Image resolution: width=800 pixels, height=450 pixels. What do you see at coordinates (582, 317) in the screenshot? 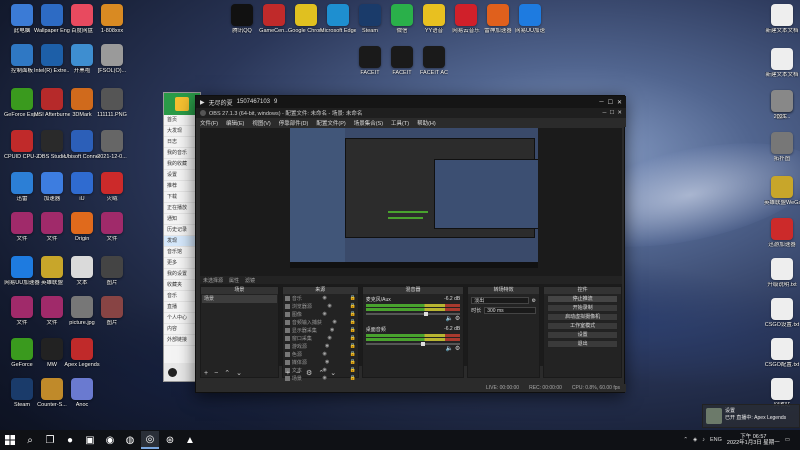
I see `control-button: 启动虚拟摄像机` at bounding box center [582, 317].